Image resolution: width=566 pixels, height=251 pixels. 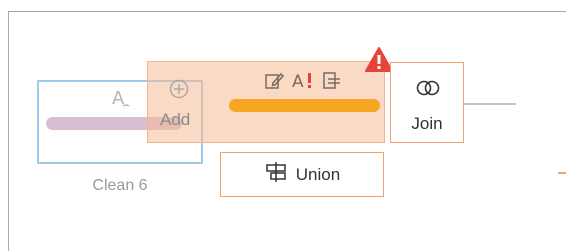 I want to click on union-step-label: Union, so click(x=318, y=174).